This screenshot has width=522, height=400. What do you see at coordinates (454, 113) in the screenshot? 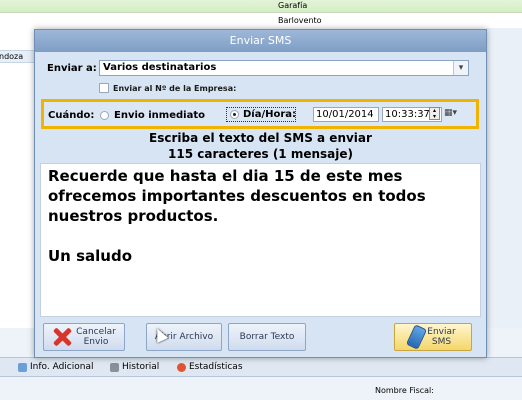
I see `calendar-icon: ▦▾` at bounding box center [454, 113].